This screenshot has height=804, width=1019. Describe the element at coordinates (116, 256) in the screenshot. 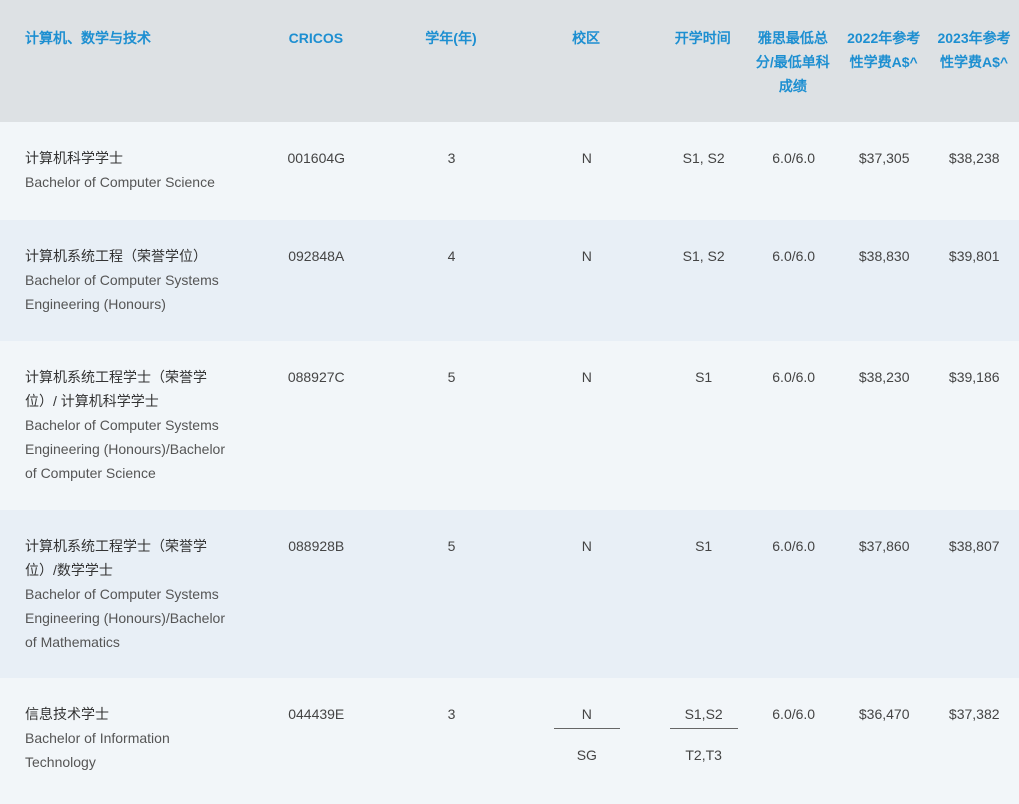

I see `program-name-zh: 计算机系统工程（荣誉学位）` at that location.